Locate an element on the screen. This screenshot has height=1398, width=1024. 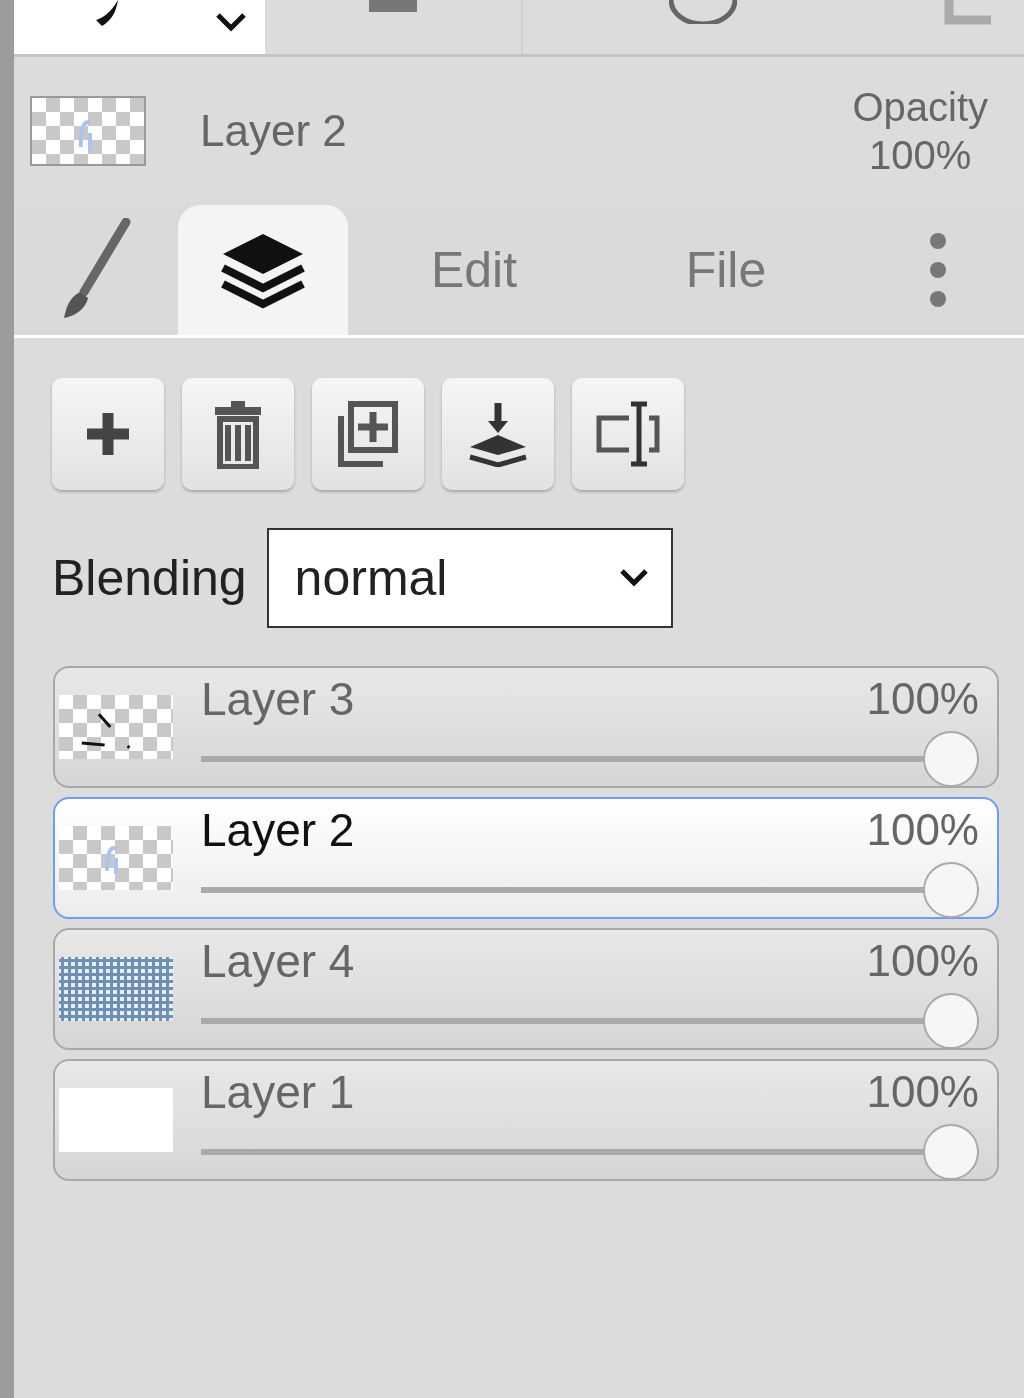
merge-down-button is located at coordinates (498, 434).